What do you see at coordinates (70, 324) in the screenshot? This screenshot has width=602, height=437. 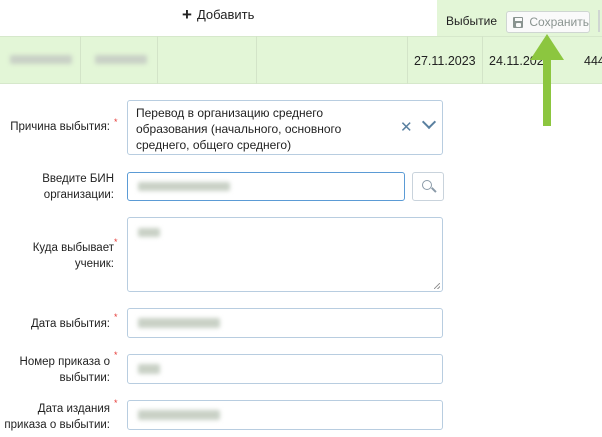 I see `exit-date-label: Дата выбытия:` at bounding box center [70, 324].